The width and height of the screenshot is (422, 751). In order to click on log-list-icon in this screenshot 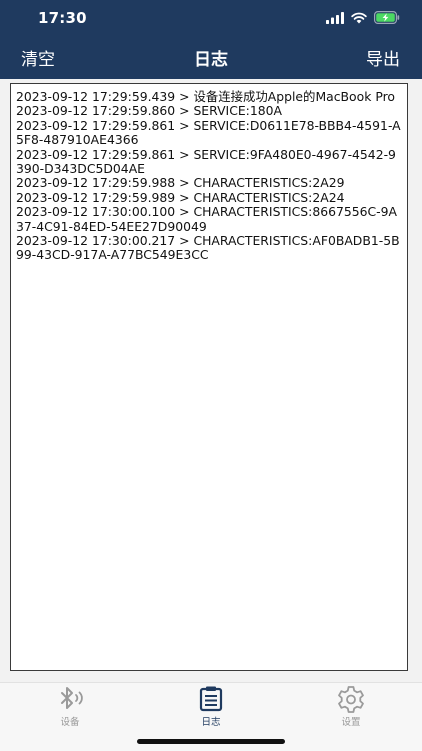, I will do `click(211, 699)`.